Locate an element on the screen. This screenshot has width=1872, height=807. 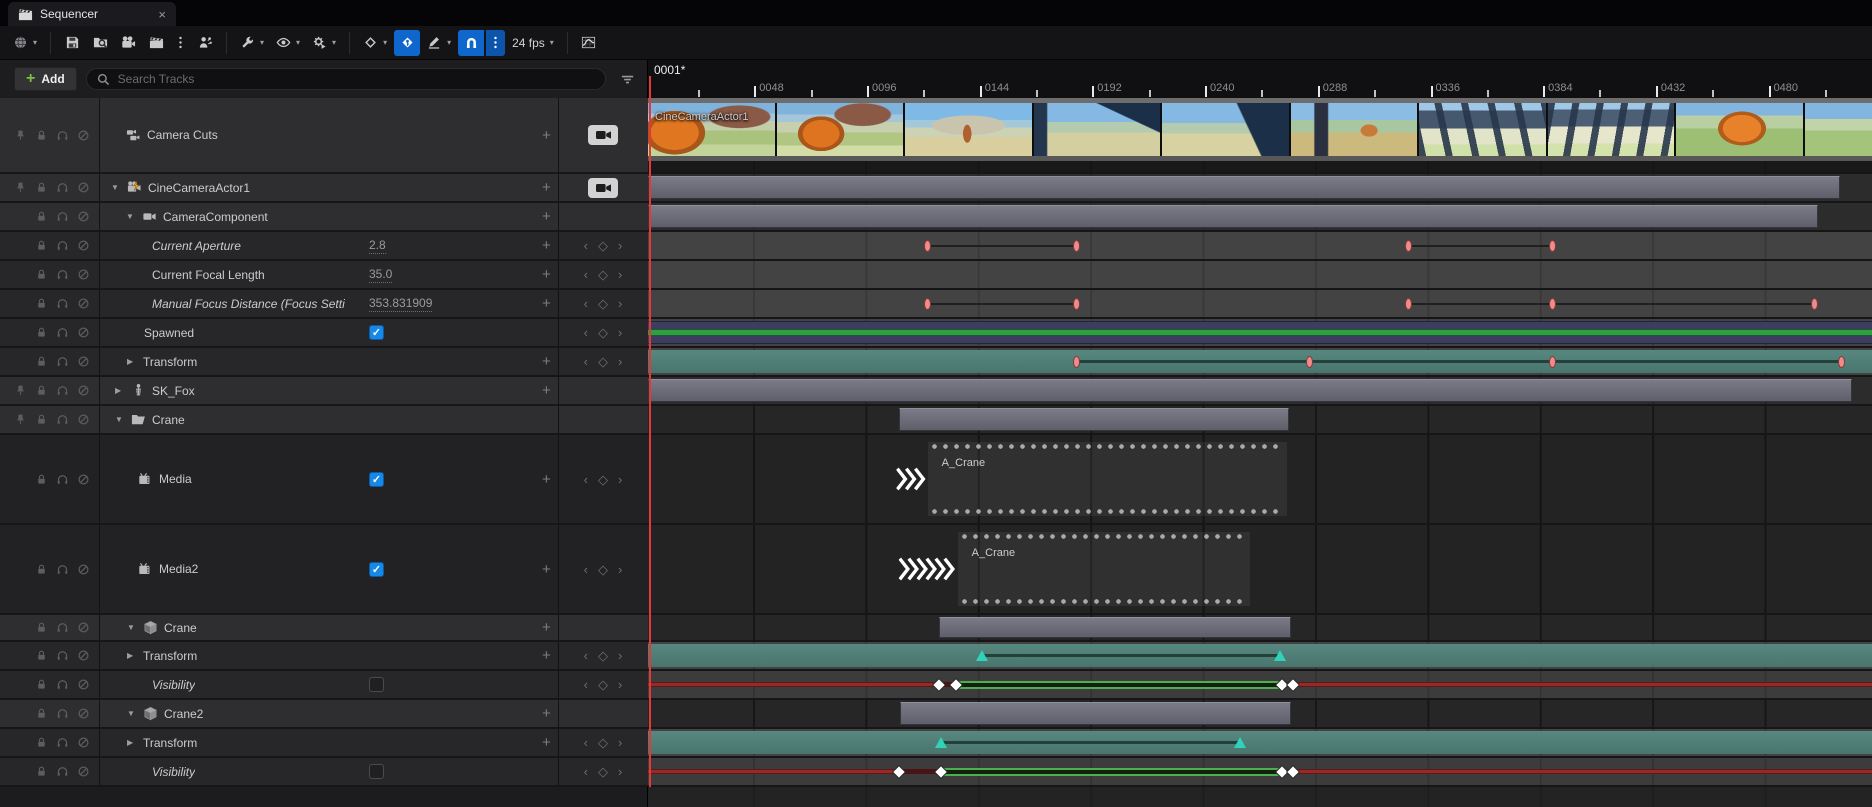
camera-cuts-section: CineCameraActor1 is located at coordinates (1260, 129).